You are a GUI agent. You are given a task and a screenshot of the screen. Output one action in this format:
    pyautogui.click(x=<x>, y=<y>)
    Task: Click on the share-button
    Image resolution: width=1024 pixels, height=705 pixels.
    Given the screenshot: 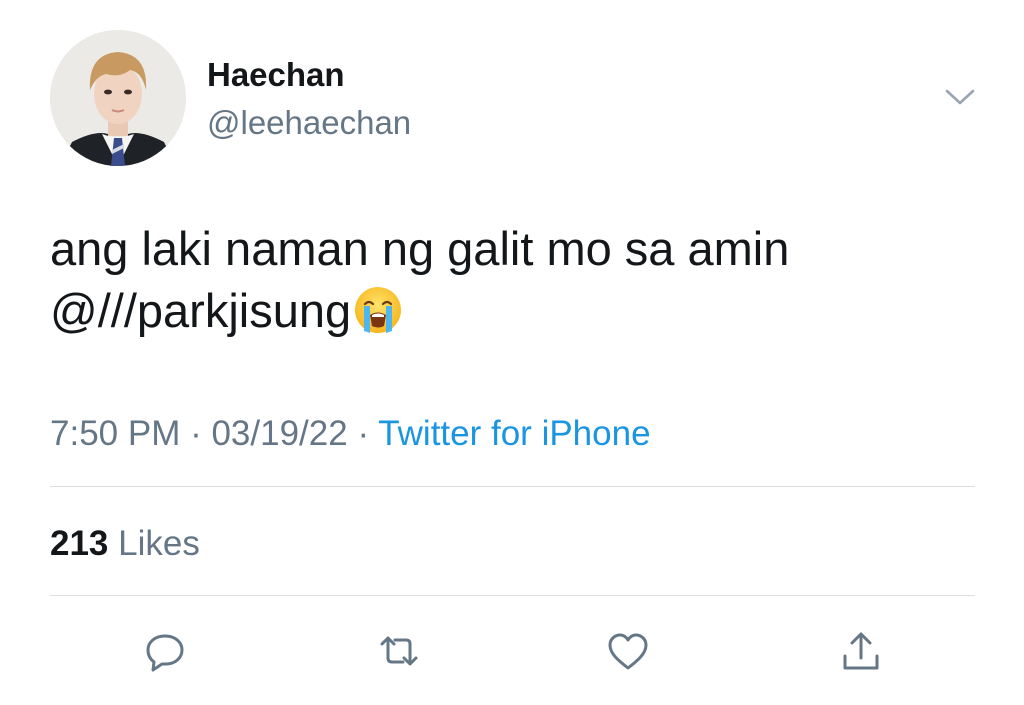 What is the action you would take?
    pyautogui.click(x=861, y=651)
    